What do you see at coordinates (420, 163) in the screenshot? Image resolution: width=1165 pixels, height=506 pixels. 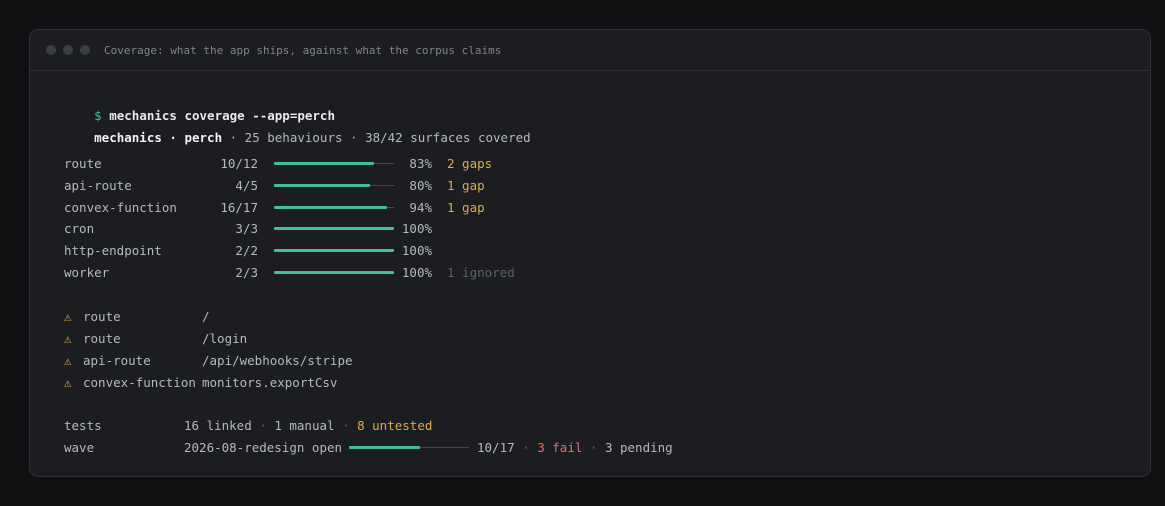 I see `coverage-percent: 83%` at bounding box center [420, 163].